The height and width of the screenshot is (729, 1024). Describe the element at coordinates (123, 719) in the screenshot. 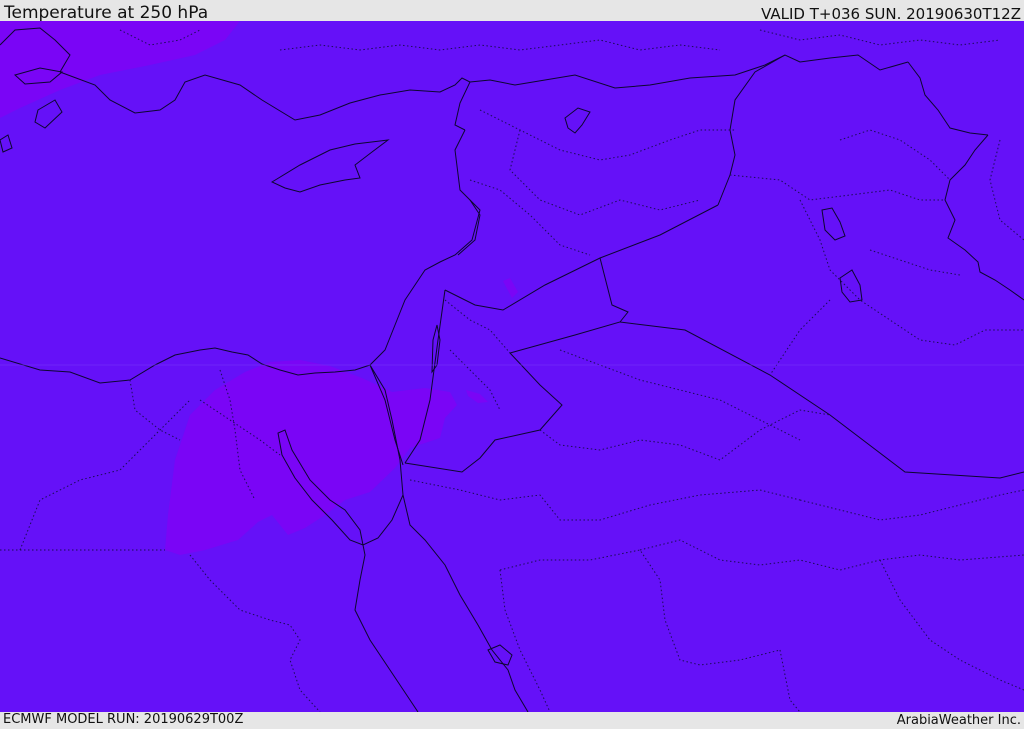

I see `model-run-label: ECMWF MODEL RUN: 20190629T00Z` at that location.